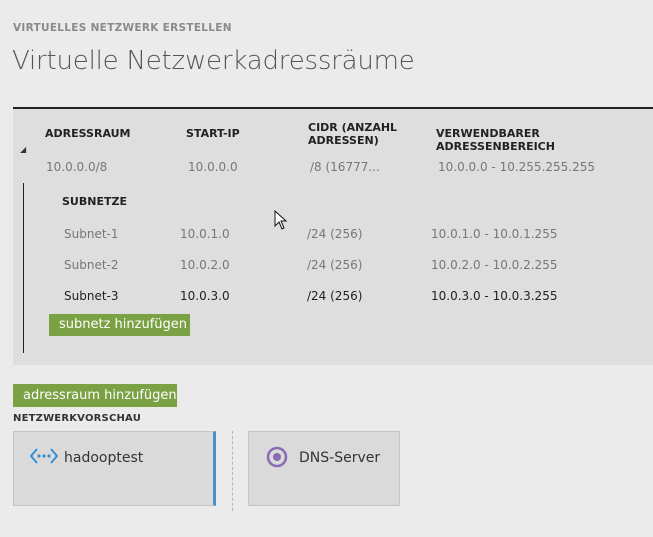  What do you see at coordinates (91, 265) in the screenshot?
I see `subnet-name: Subnet-2` at bounding box center [91, 265].